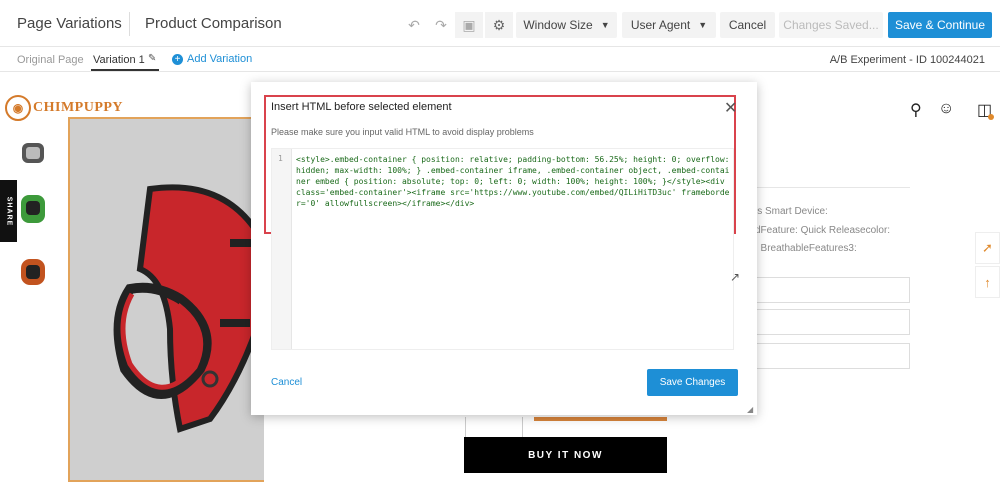  Describe the element at coordinates (826, 187) in the screenshot. I see `details-divider` at that location.